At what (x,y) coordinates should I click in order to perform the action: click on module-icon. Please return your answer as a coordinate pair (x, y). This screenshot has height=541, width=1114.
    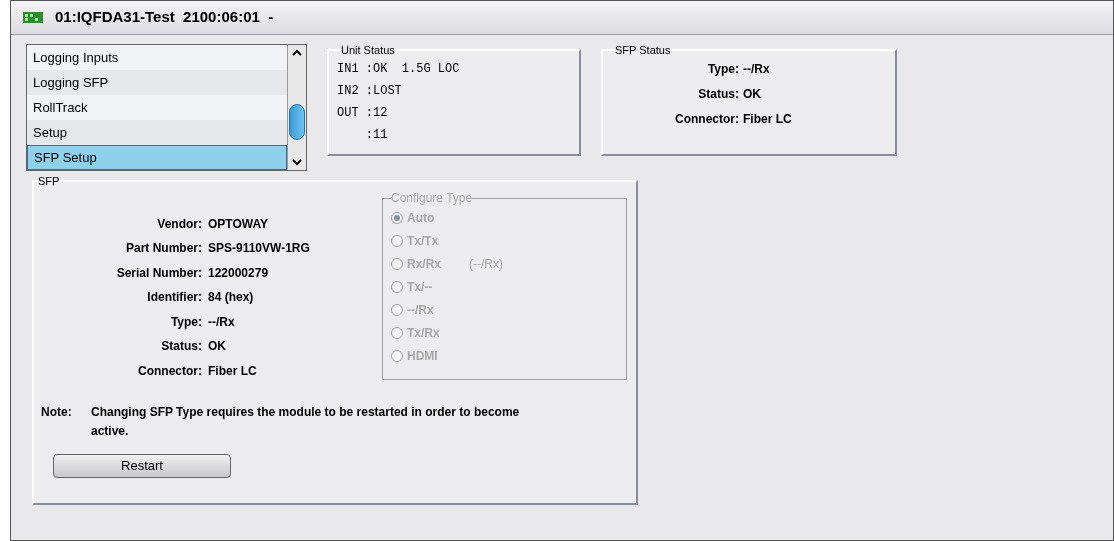
    Looking at the image, I should click on (33, 17).